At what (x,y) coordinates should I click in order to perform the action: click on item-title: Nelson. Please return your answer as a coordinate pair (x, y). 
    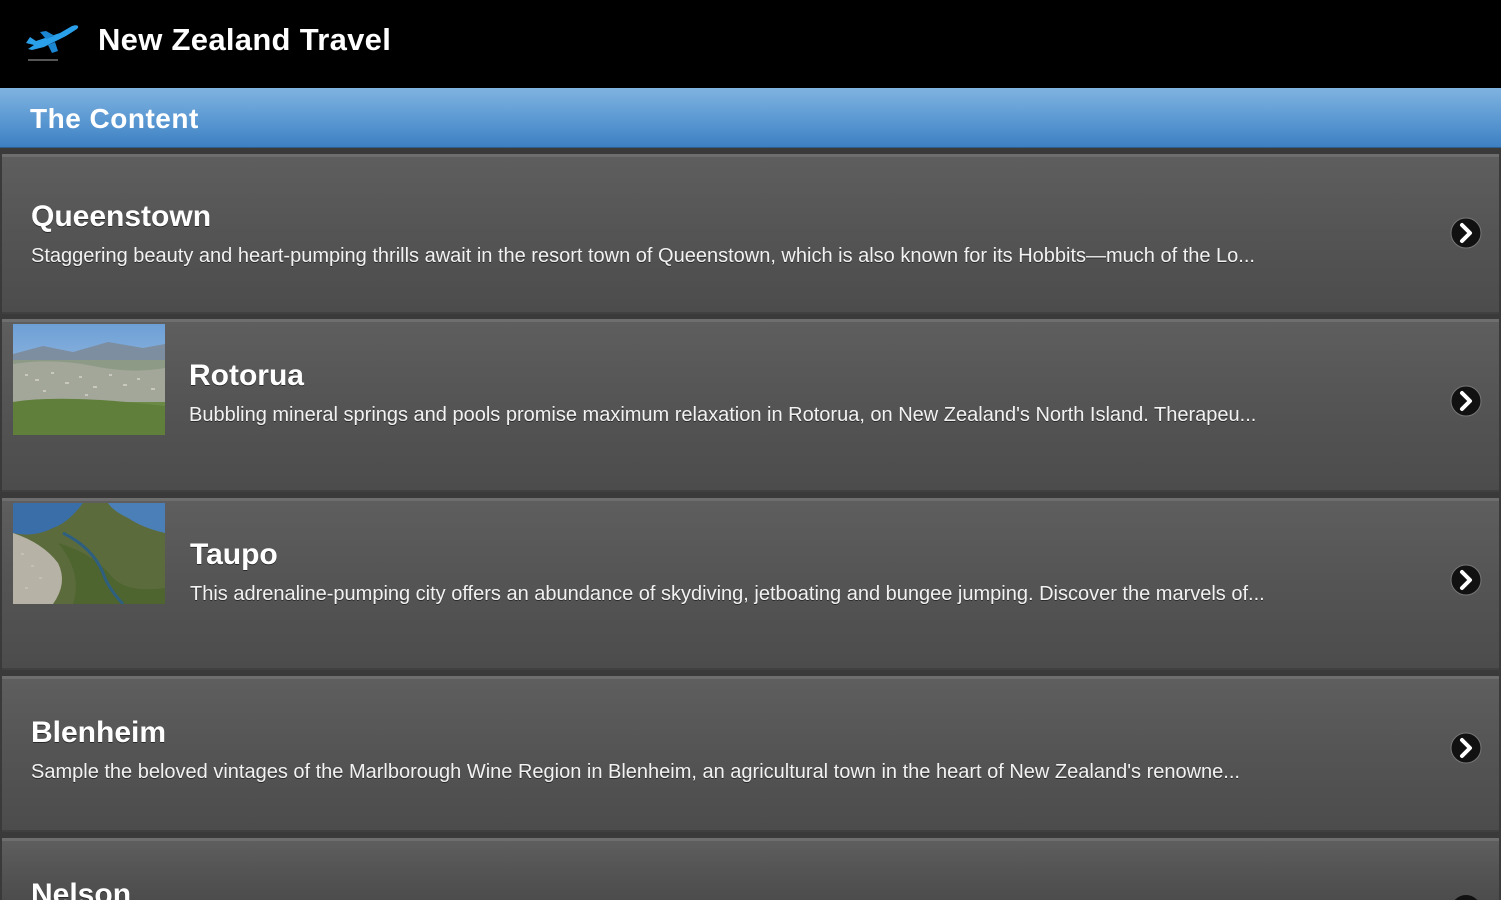
    Looking at the image, I should click on (81, 889).